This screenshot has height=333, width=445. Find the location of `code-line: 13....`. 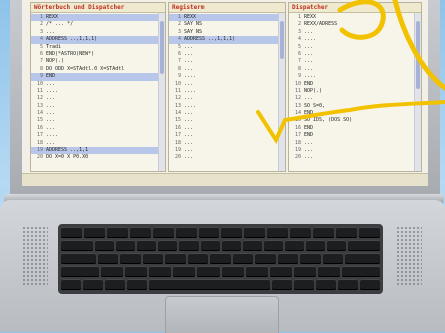

code-line: 13.... is located at coordinates (227, 106).